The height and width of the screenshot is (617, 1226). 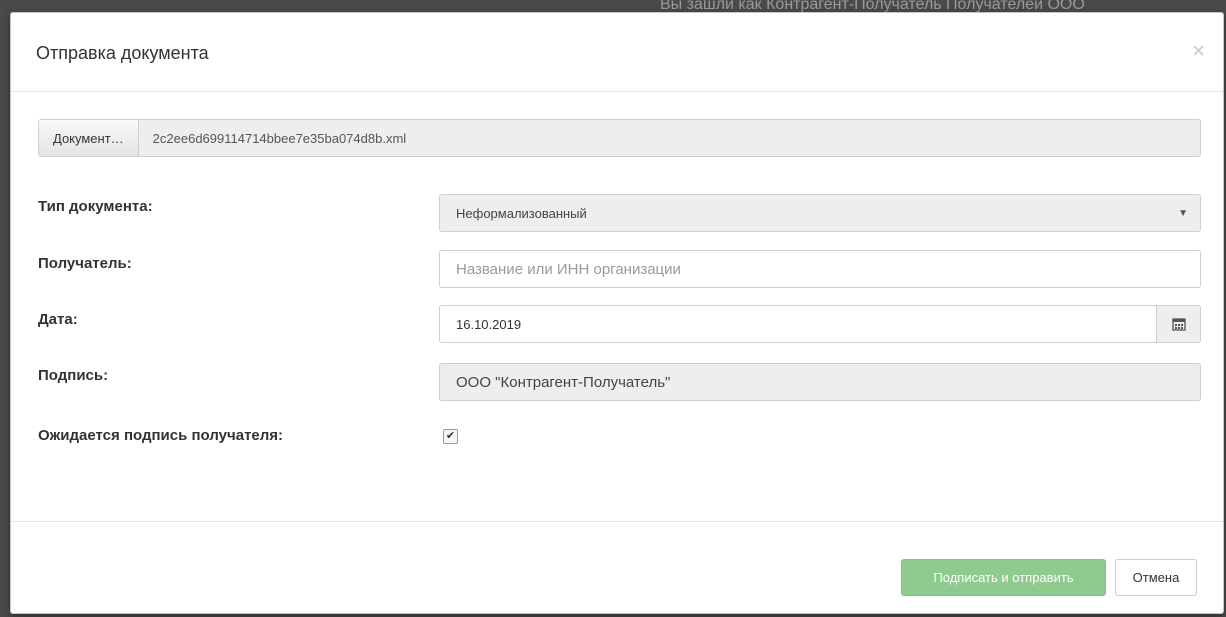 What do you see at coordinates (617, 52) in the screenshot?
I see `modal-header: Отправка документа ×` at bounding box center [617, 52].